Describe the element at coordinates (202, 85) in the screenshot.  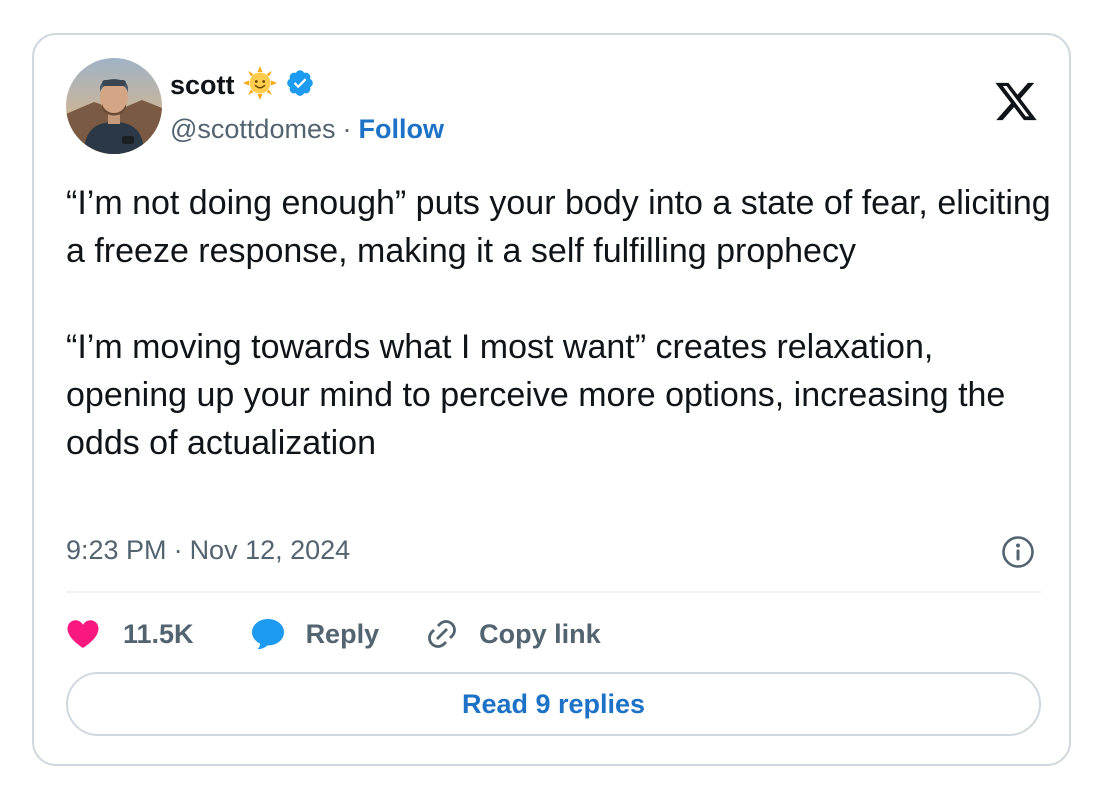
I see `author-display-name: scott` at that location.